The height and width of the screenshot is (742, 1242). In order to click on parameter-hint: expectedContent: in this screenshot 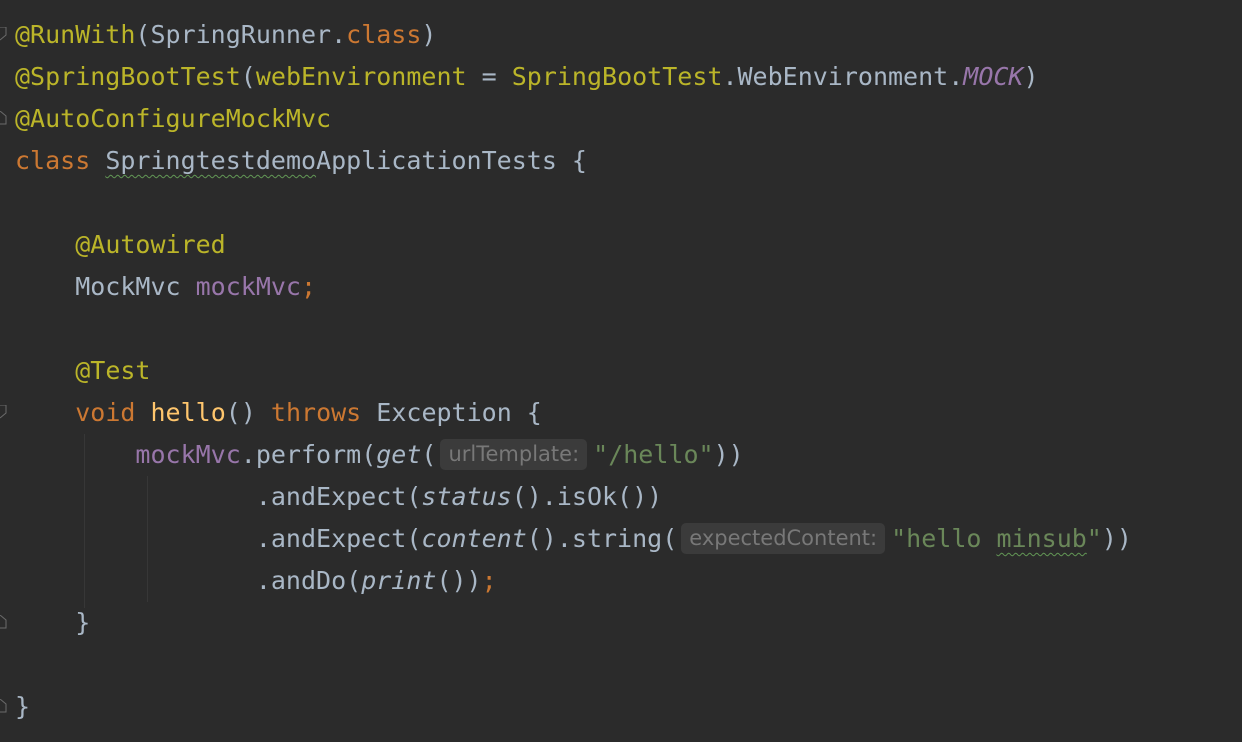, I will do `click(783, 538)`.